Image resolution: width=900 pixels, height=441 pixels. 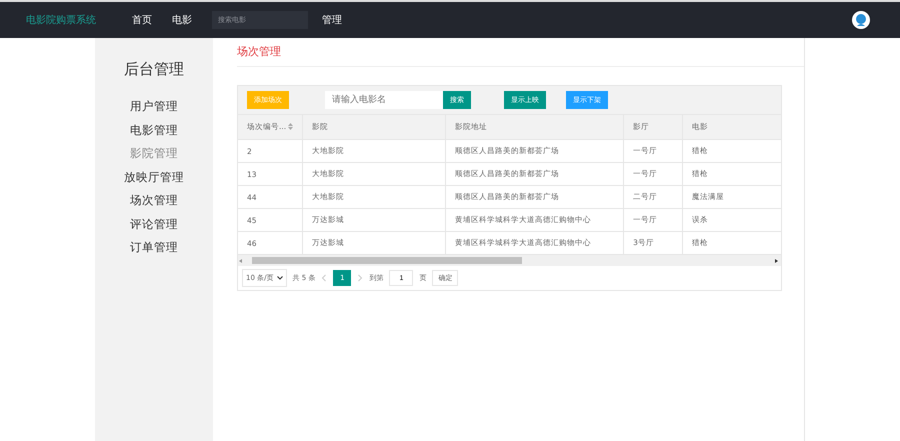 I want to click on sidebar-item: 电影管理, so click(x=154, y=130).